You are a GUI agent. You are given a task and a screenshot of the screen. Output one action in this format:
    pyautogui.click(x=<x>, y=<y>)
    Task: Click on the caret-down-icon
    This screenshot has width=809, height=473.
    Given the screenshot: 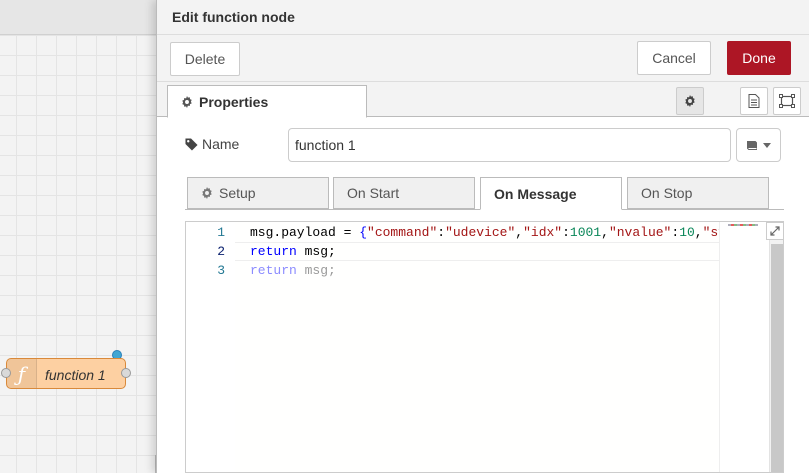 What is the action you would take?
    pyautogui.click(x=767, y=145)
    